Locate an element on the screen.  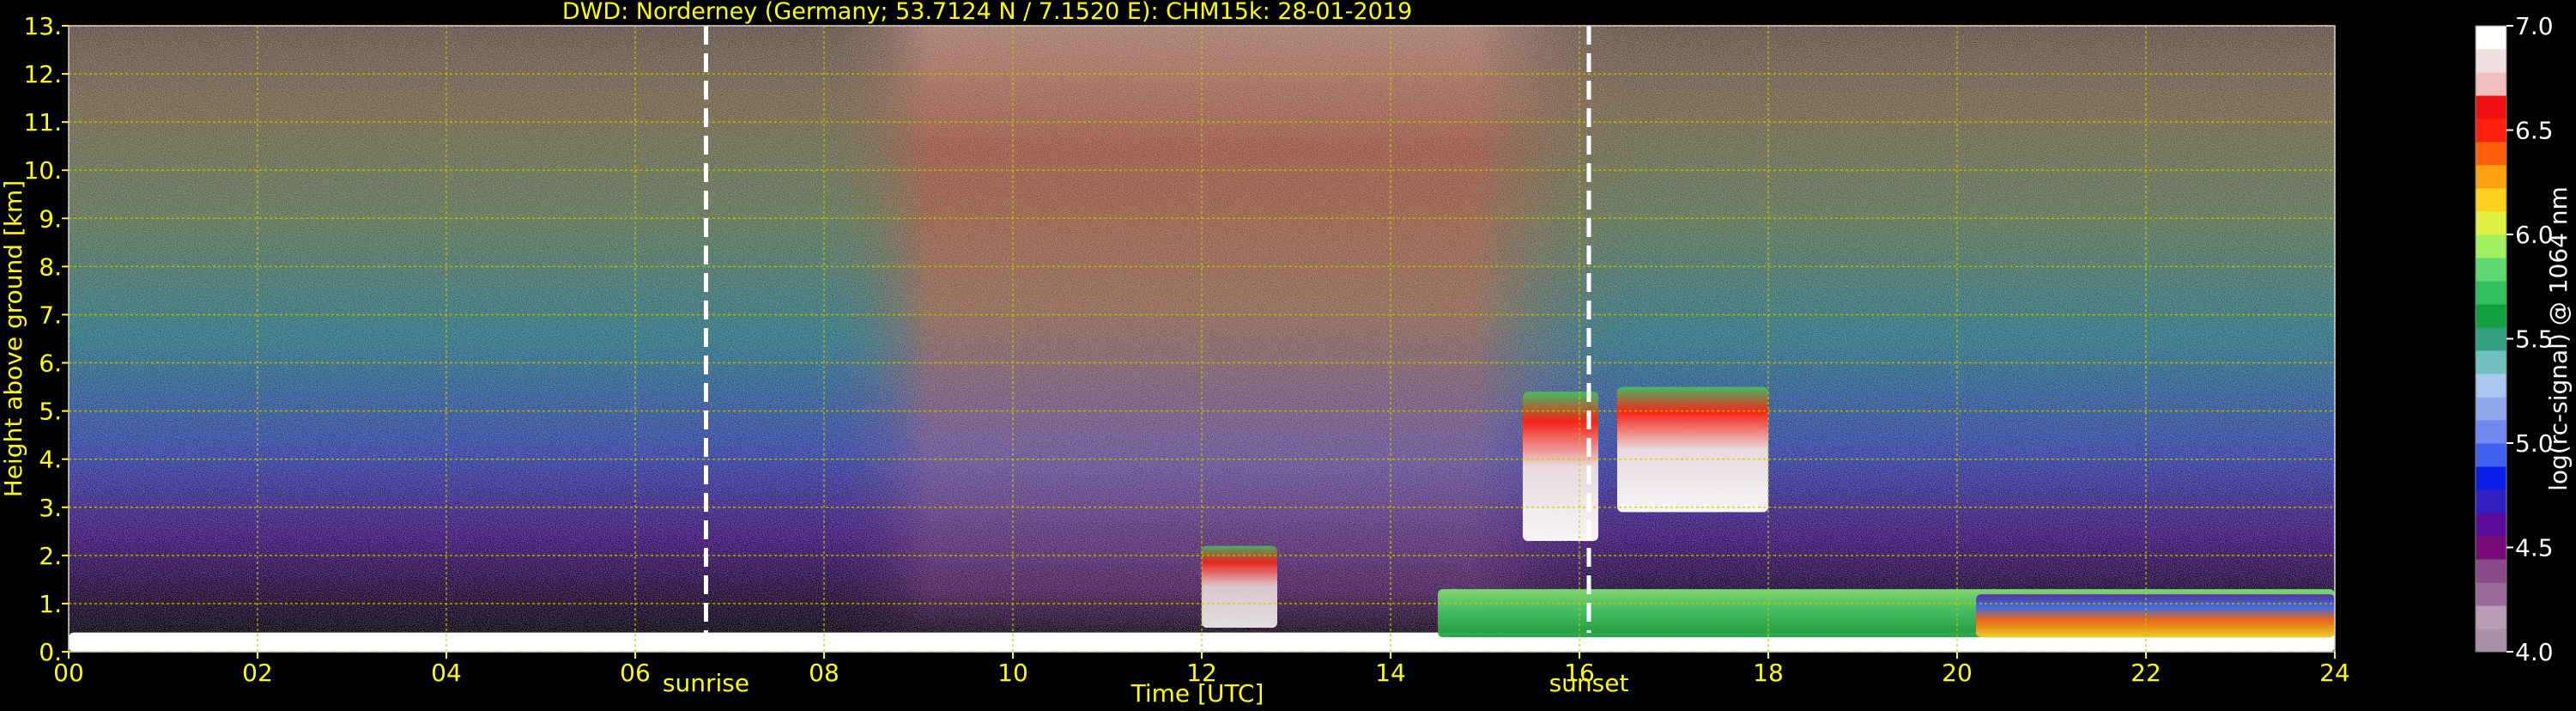
colorbar-tick-label: 4.5 is located at coordinates (2534, 548).